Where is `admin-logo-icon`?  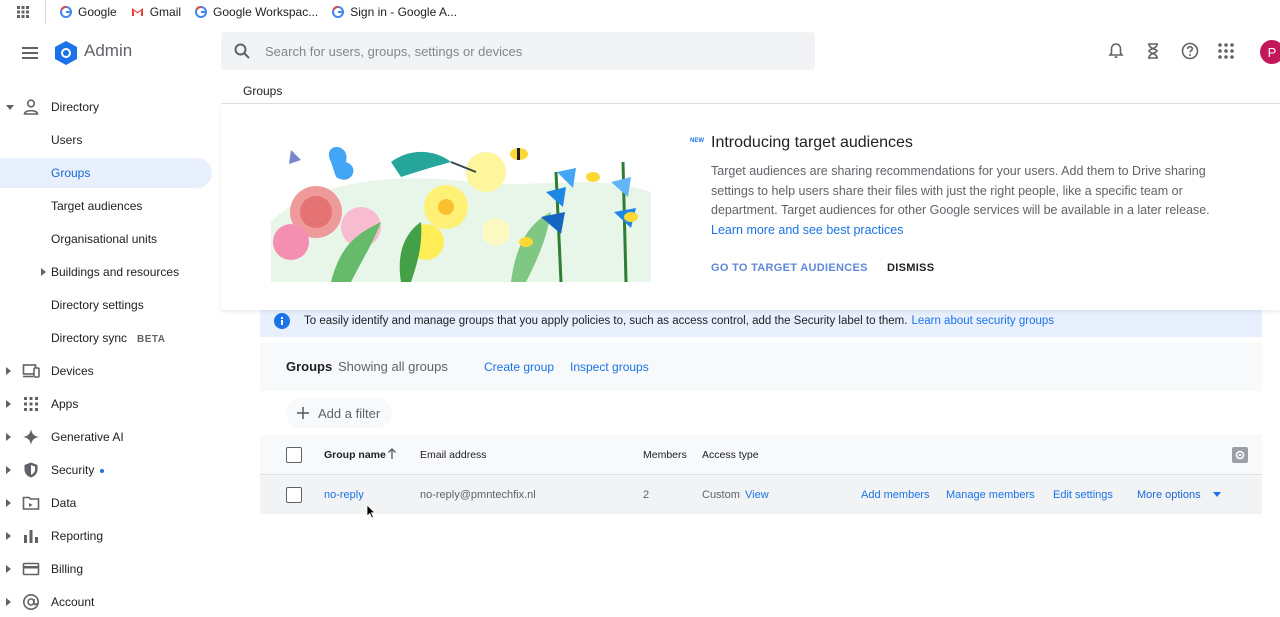
admin-logo-icon is located at coordinates (66, 53).